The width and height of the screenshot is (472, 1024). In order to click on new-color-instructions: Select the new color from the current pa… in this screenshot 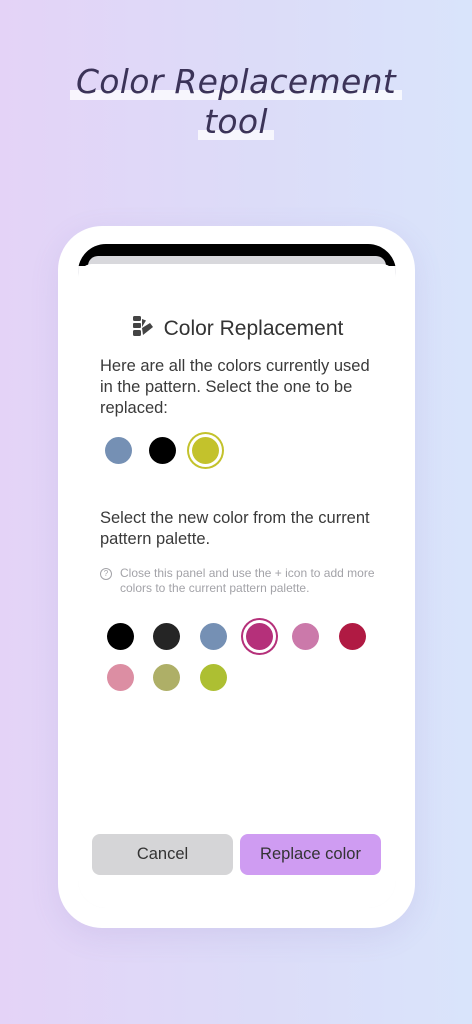, I will do `click(235, 528)`.